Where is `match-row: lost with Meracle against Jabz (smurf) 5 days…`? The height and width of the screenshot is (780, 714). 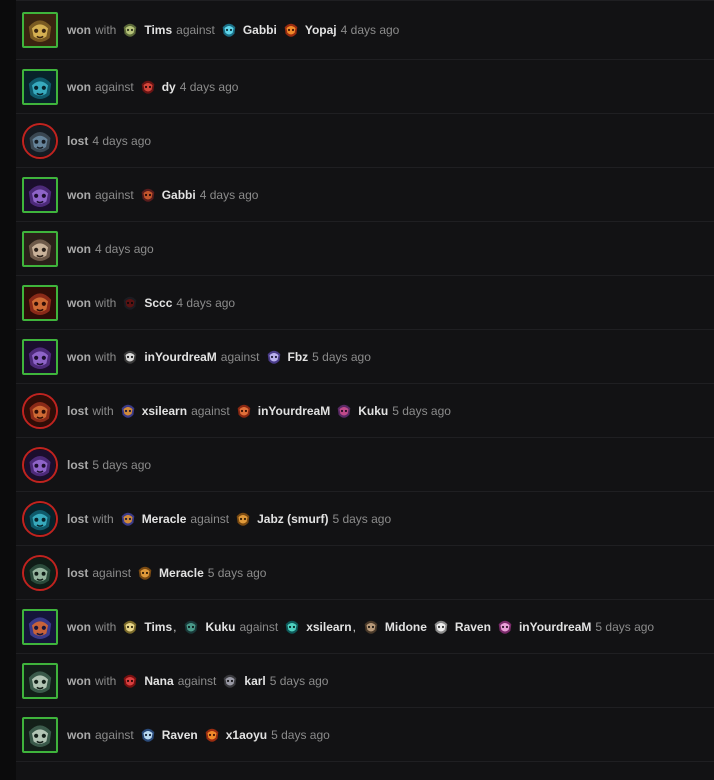 match-row: lost with Meracle against Jabz (smurf) 5 days… is located at coordinates (365, 519).